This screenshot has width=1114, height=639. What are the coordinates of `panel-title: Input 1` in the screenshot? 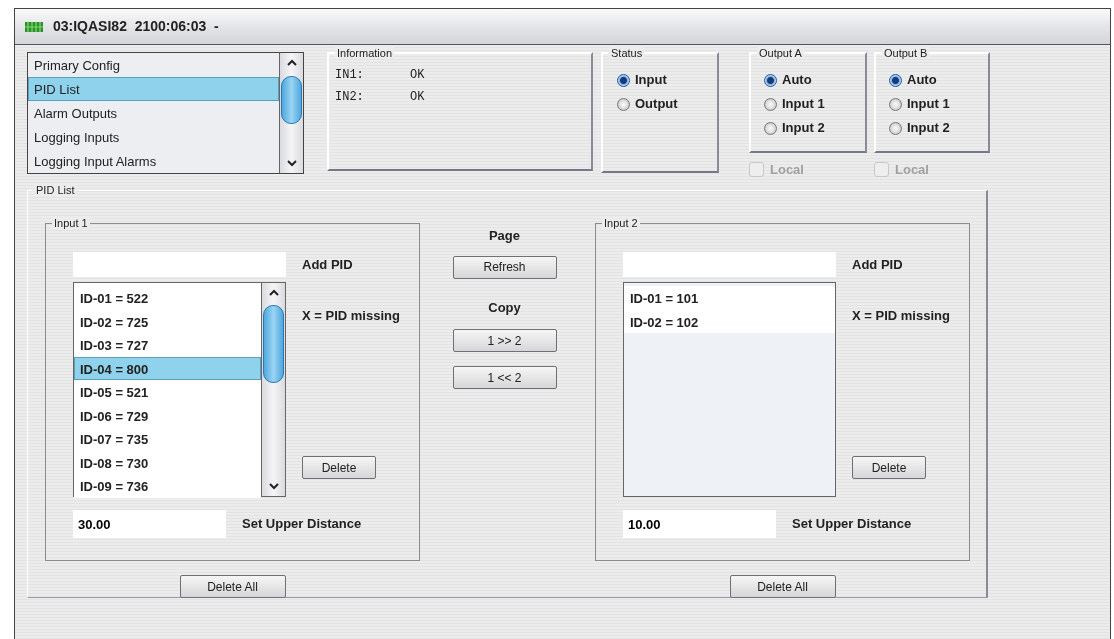 It's located at (71, 223).